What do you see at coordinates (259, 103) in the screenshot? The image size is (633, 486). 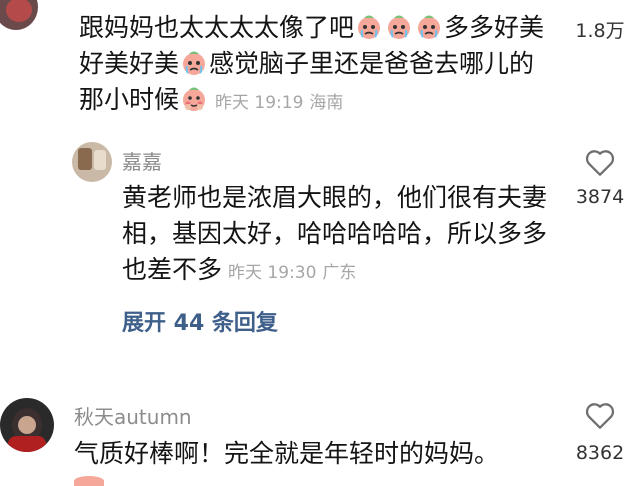 I see `comment-timestamp: 昨天 19:19` at bounding box center [259, 103].